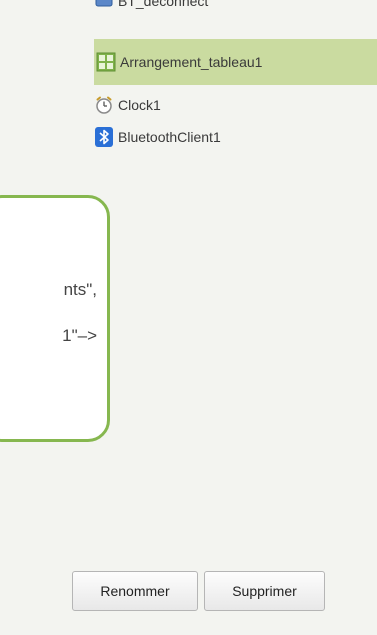 The width and height of the screenshot is (377, 635). I want to click on table-arrangement-icon, so click(106, 62).